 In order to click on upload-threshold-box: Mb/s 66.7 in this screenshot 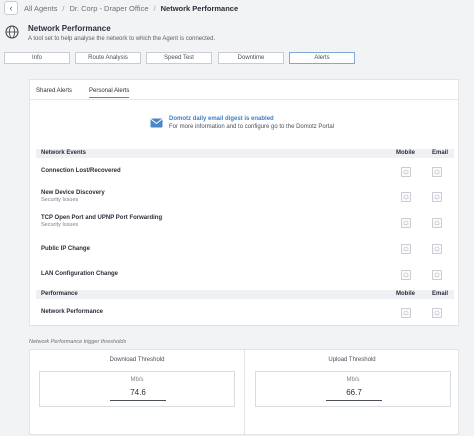, I will do `click(353, 389)`.